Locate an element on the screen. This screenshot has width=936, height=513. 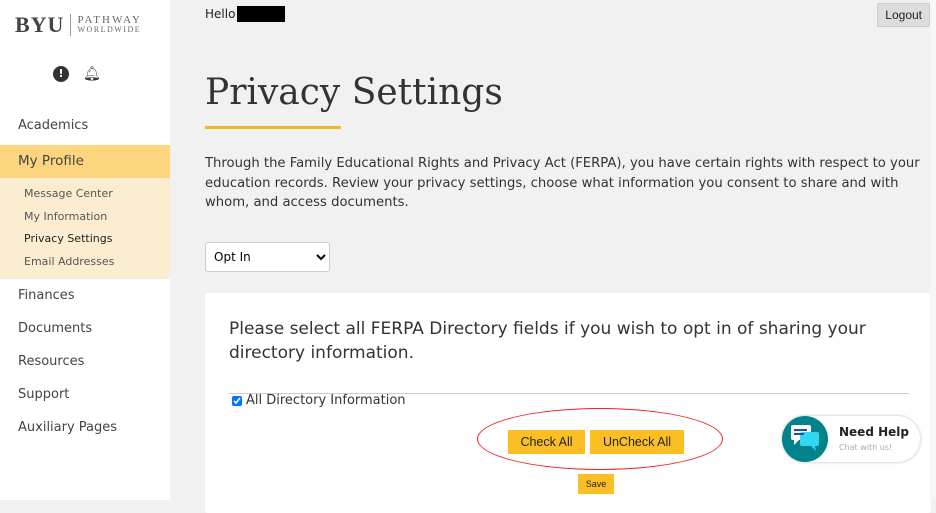
subitem-email-addresses: Email Addresses is located at coordinates (85, 262).